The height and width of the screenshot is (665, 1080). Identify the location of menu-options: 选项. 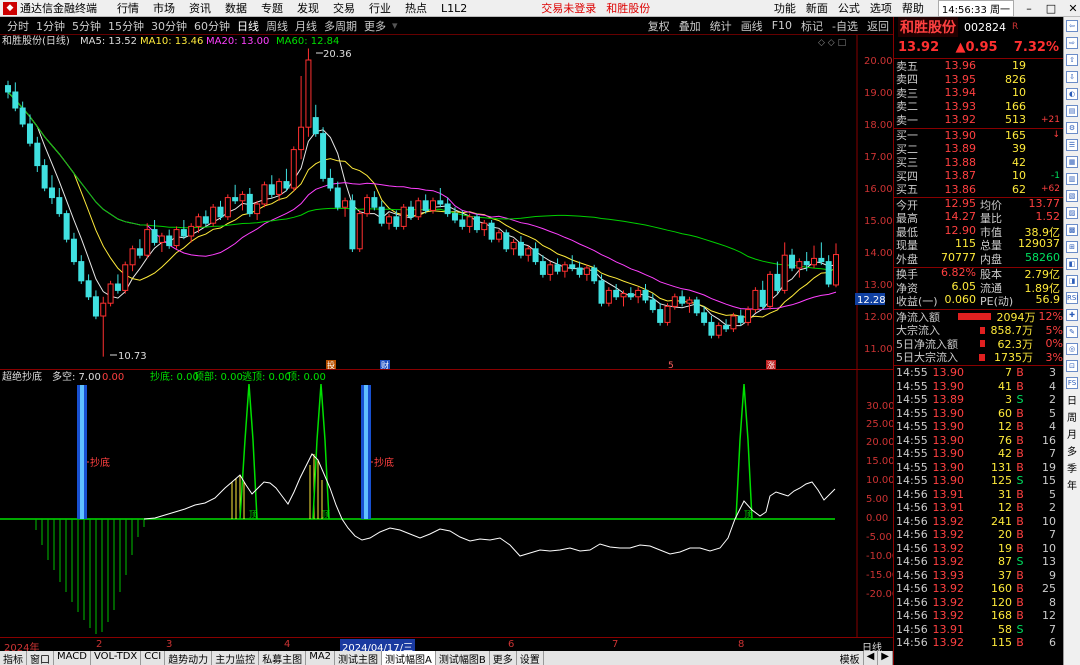
(881, 8).